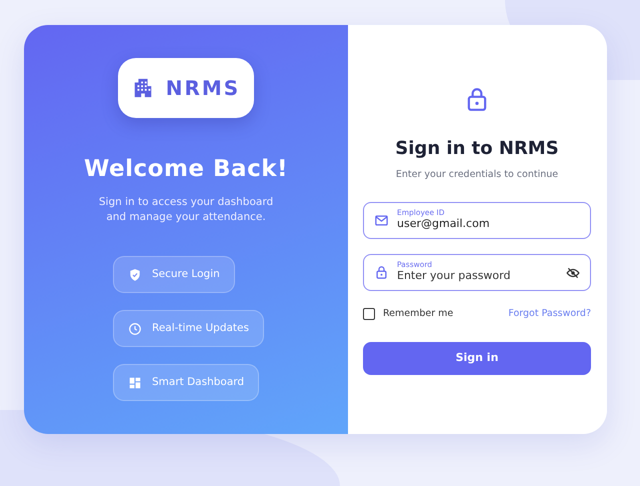 Image resolution: width=640 pixels, height=486 pixels. Describe the element at coordinates (135, 275) in the screenshot. I see `shield-icon` at that location.